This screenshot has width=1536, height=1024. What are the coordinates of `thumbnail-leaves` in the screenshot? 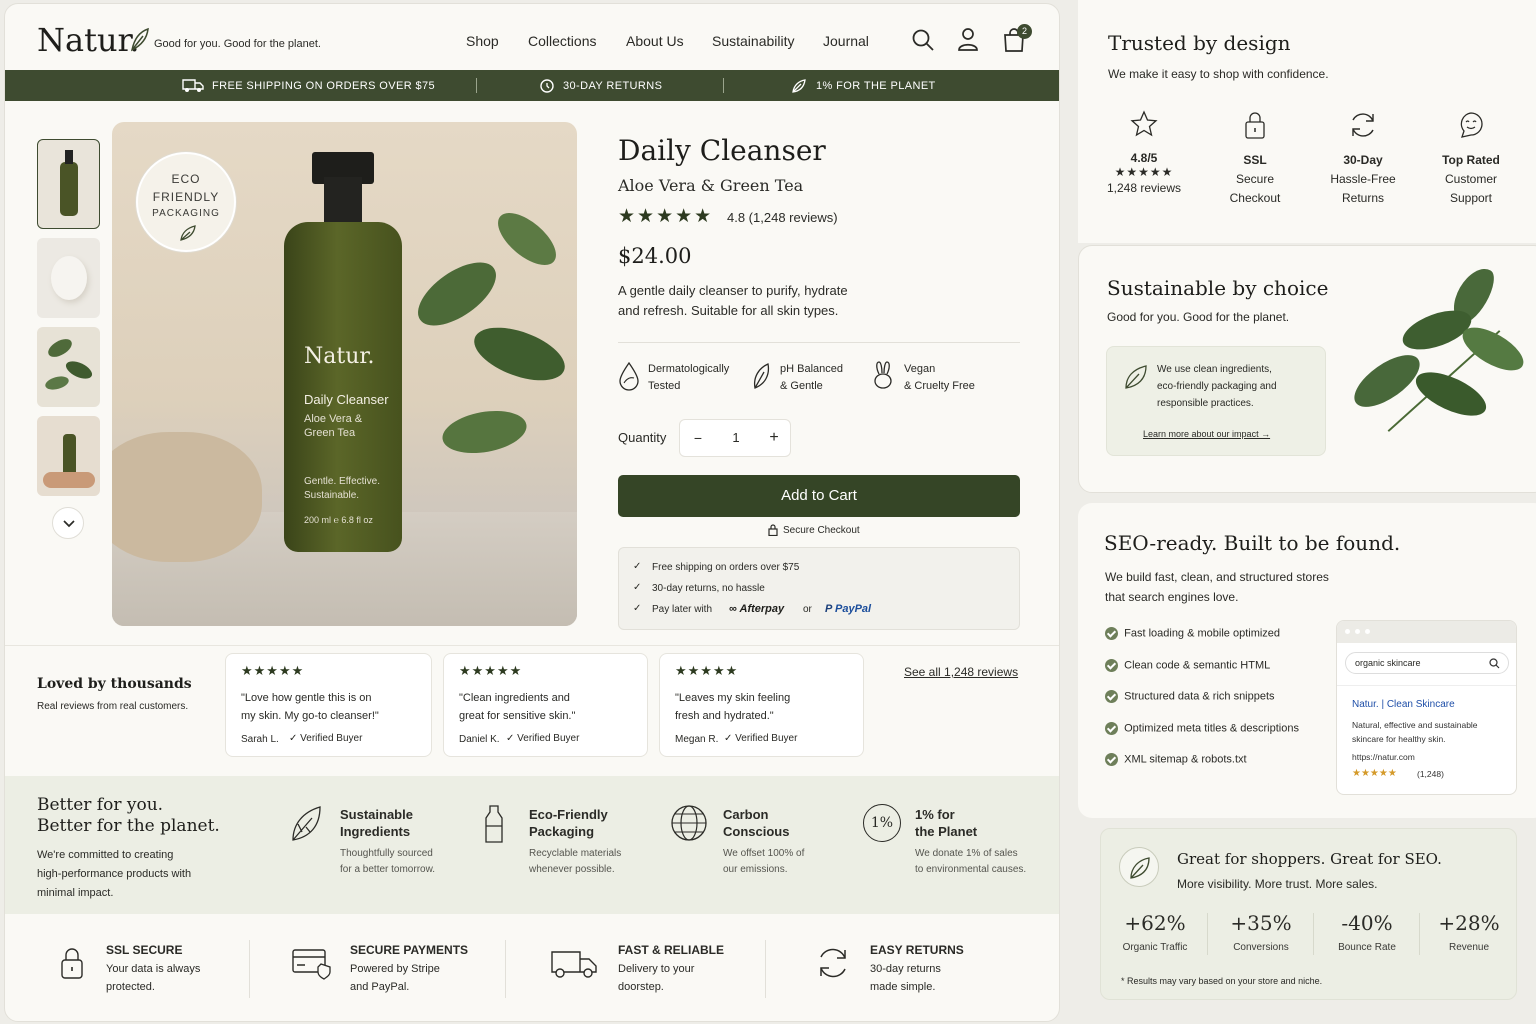 It's located at (68, 367).